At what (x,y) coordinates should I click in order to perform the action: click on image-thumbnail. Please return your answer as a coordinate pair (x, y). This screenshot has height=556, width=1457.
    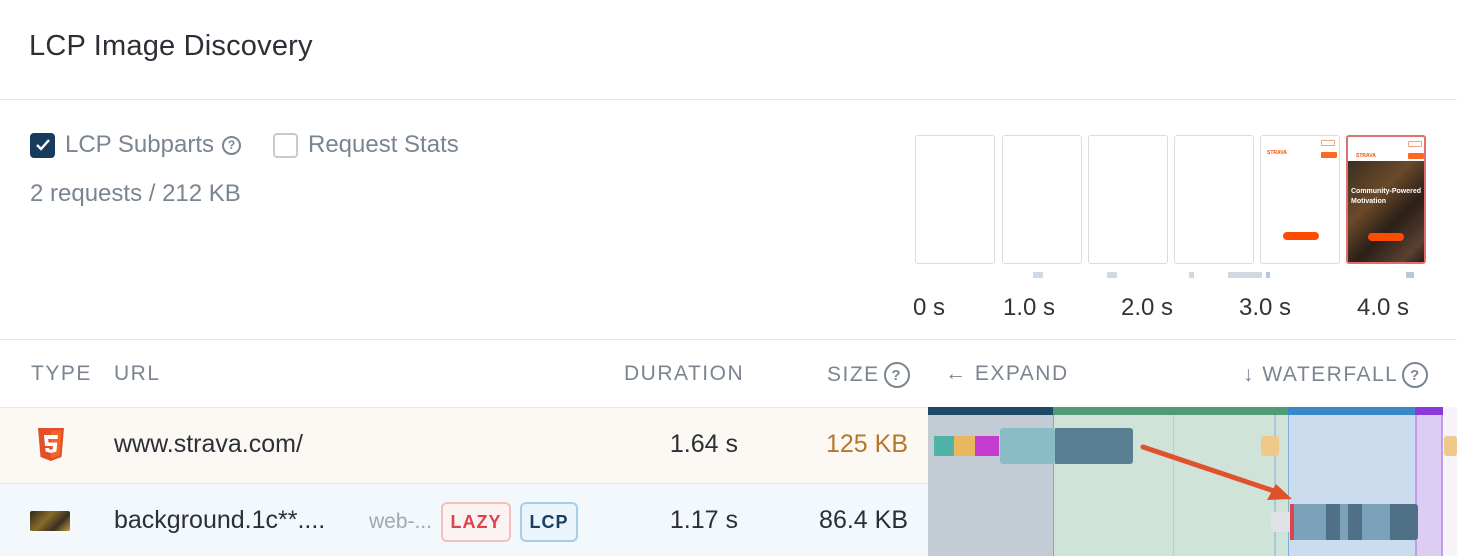
    Looking at the image, I should click on (50, 521).